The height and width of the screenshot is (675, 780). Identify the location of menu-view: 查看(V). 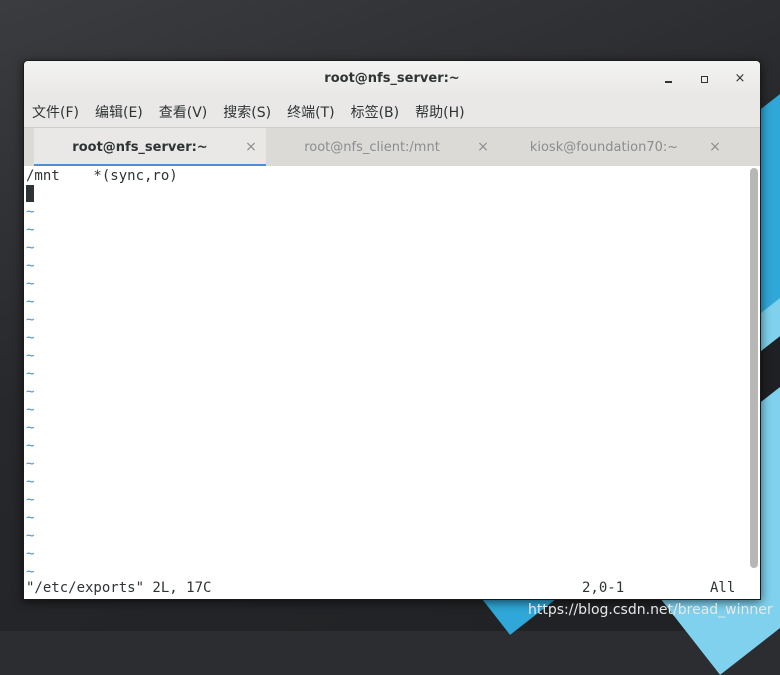
(183, 112).